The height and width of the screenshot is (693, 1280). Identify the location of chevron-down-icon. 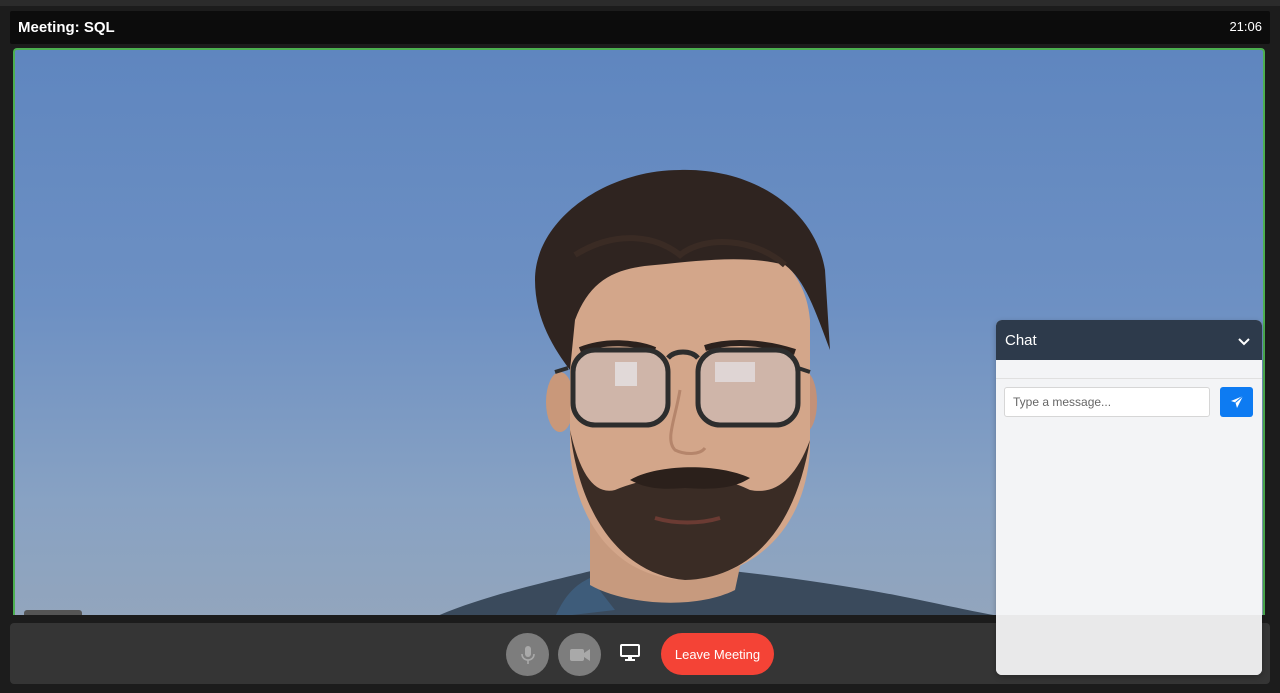
(1244, 341).